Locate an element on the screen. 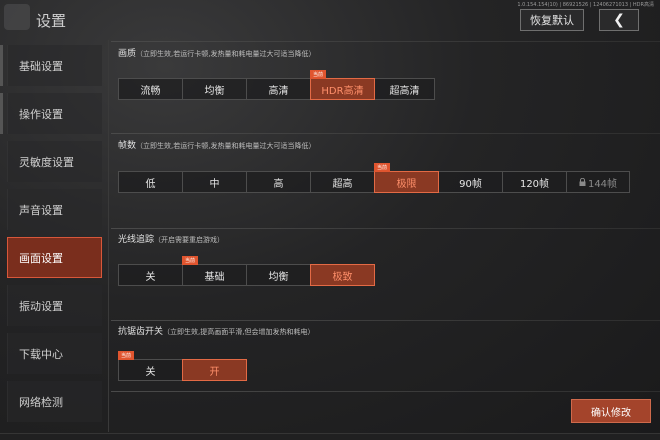  antialias-section-title: 抗锯齿开关（立即生效,提高画面平滑,但会增加发热和耗电） is located at coordinates (216, 330).